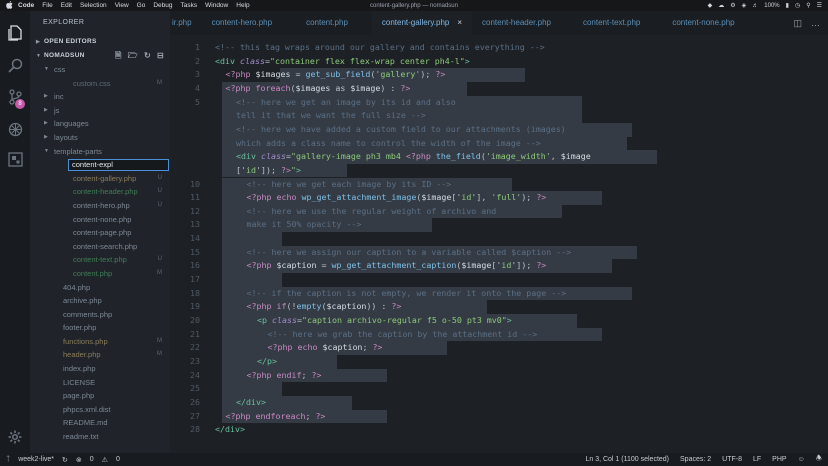 Image resolution: width=828 pixels, height=466 pixels. I want to click on settings-icon: ⚙, so click(732, 5).